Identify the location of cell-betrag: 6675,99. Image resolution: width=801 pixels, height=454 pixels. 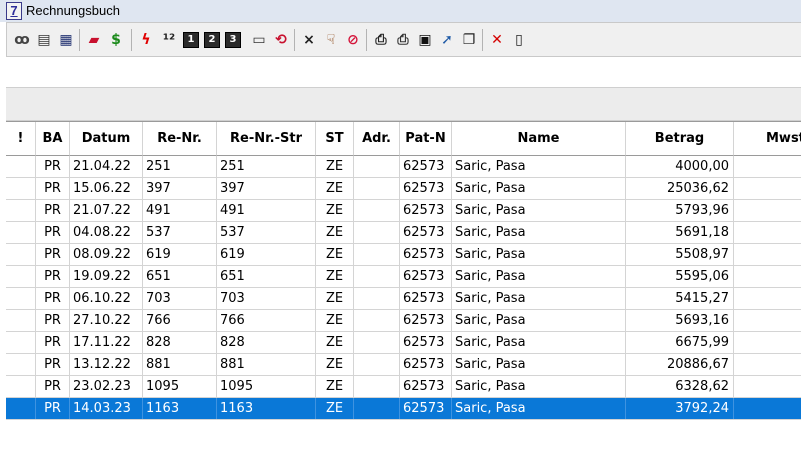
(680, 342).